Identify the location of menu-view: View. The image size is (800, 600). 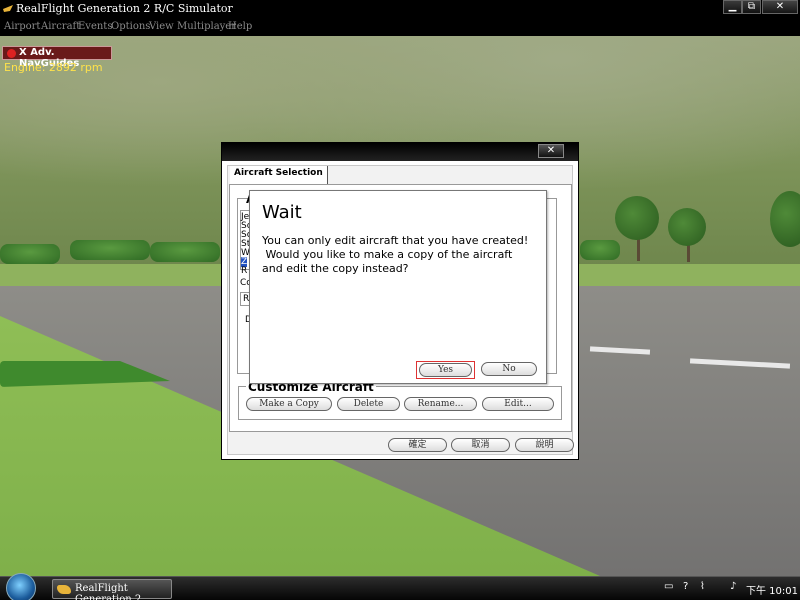
(161, 26).